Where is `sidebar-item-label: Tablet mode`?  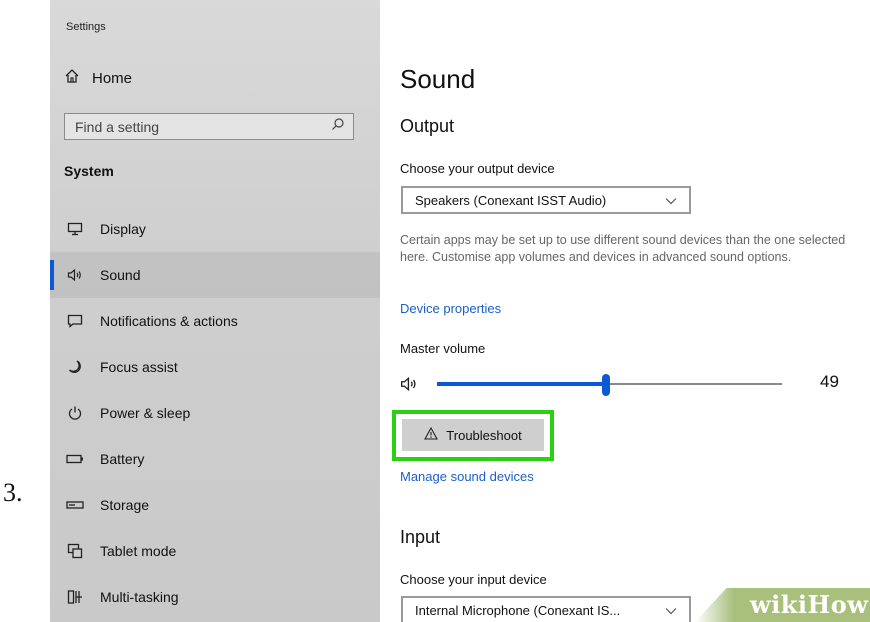 sidebar-item-label: Tablet mode is located at coordinates (138, 551).